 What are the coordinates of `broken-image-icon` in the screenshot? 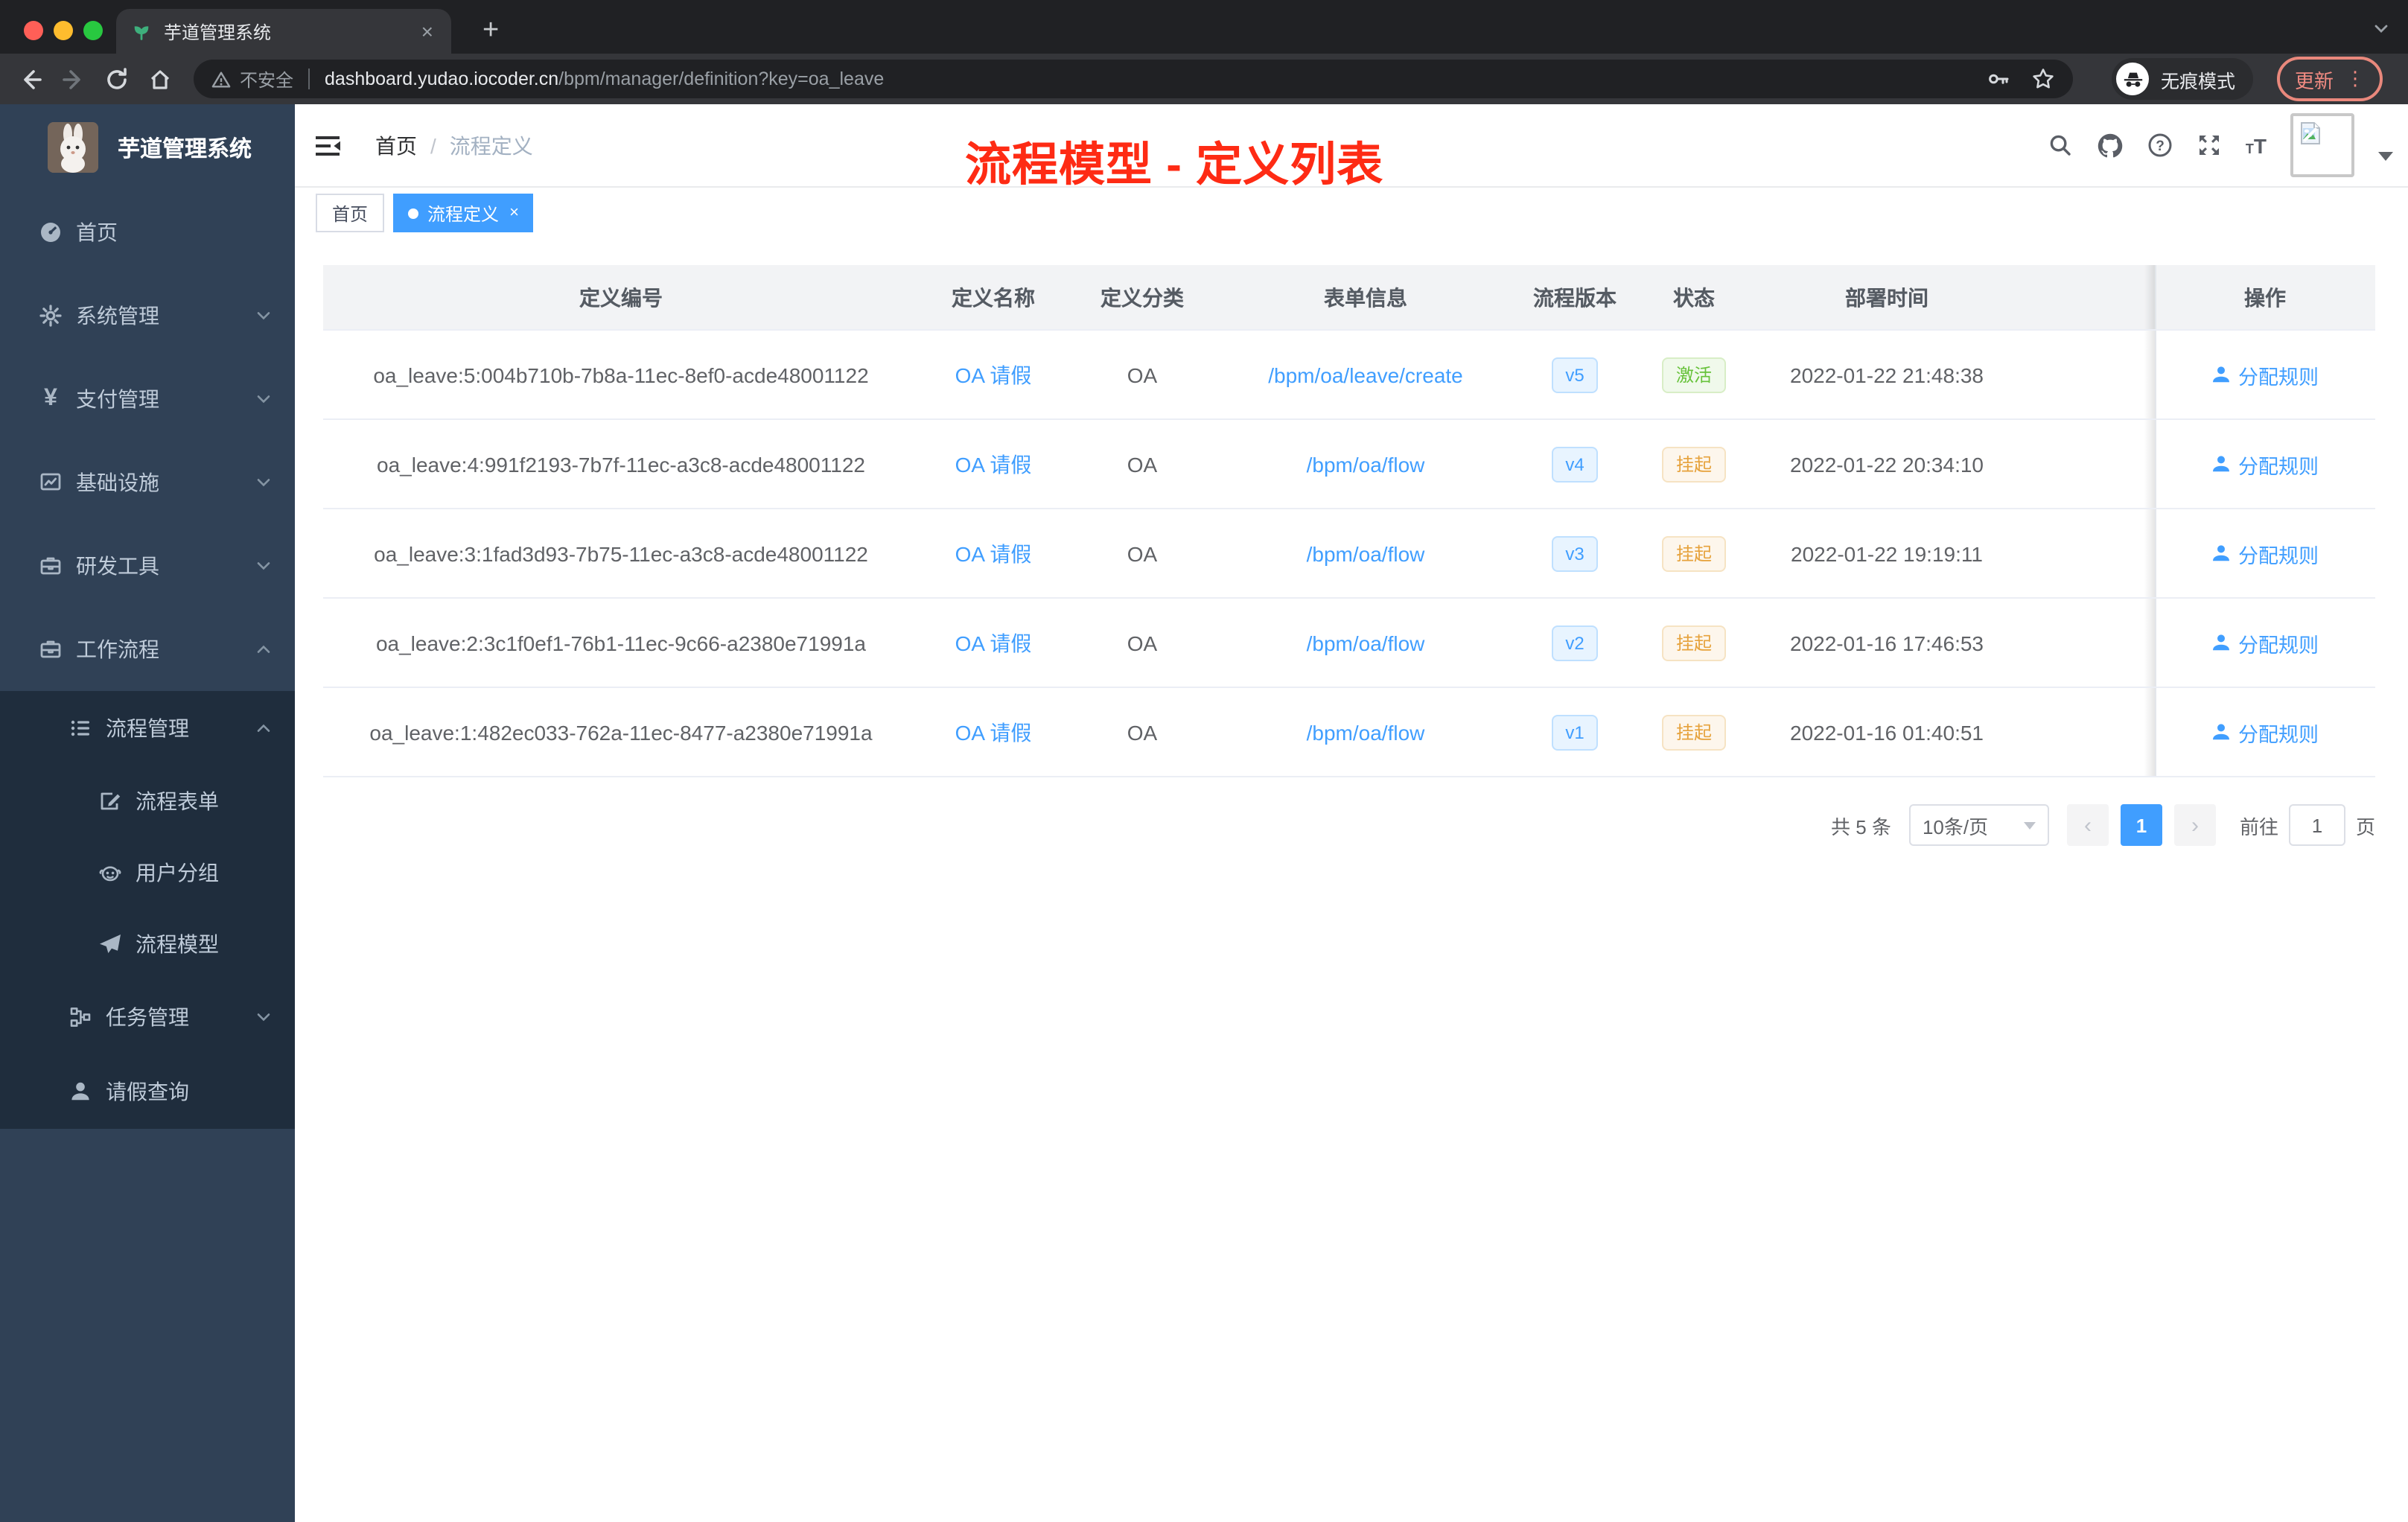 It's located at (2310, 133).